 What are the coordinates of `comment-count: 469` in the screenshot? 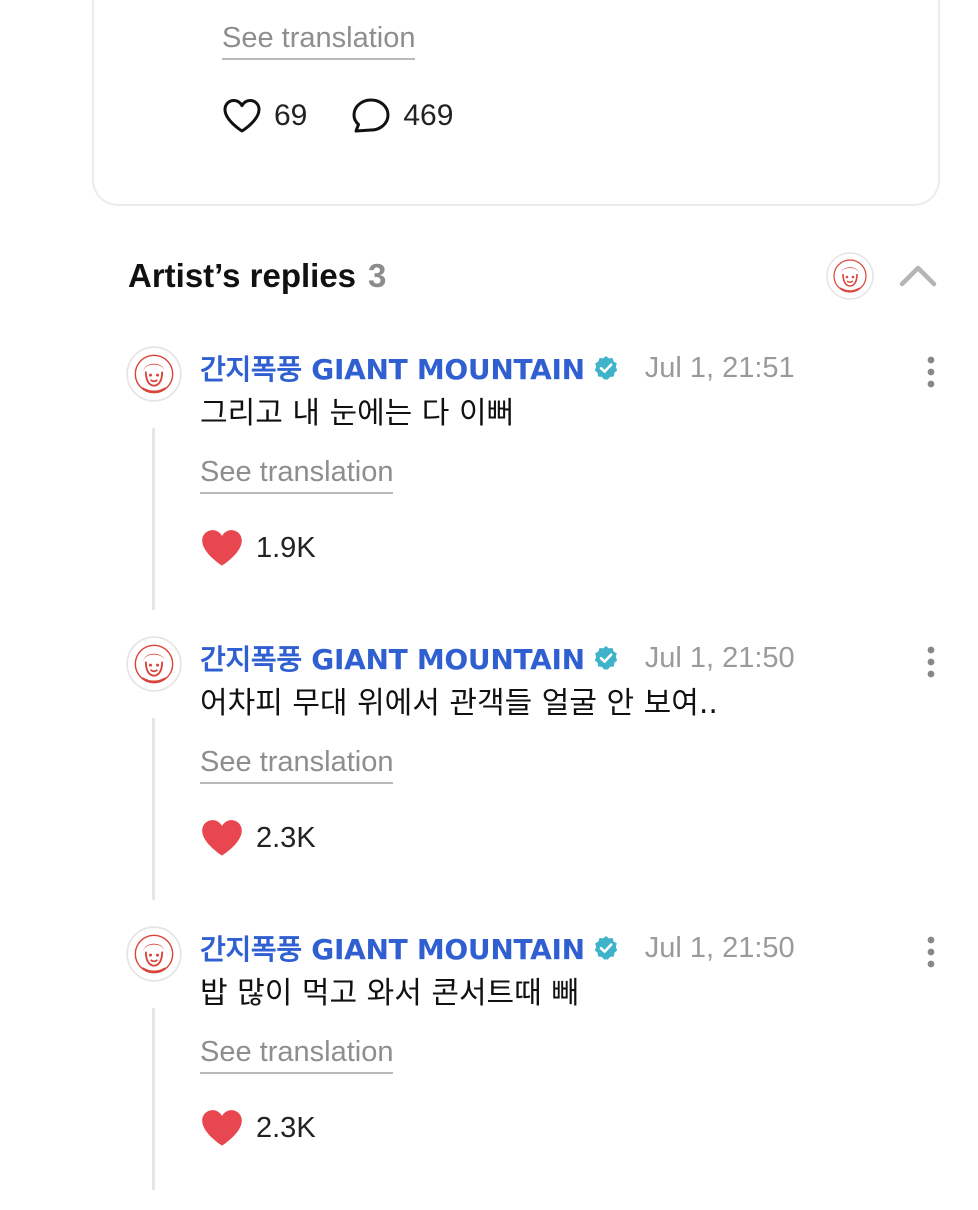 It's located at (428, 115).